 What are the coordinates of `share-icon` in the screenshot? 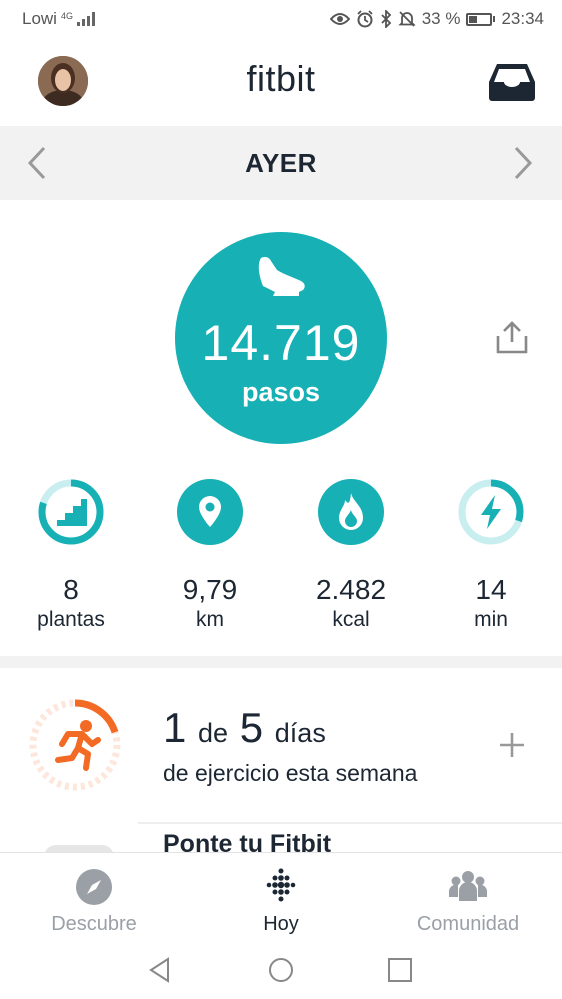 It's located at (512, 338).